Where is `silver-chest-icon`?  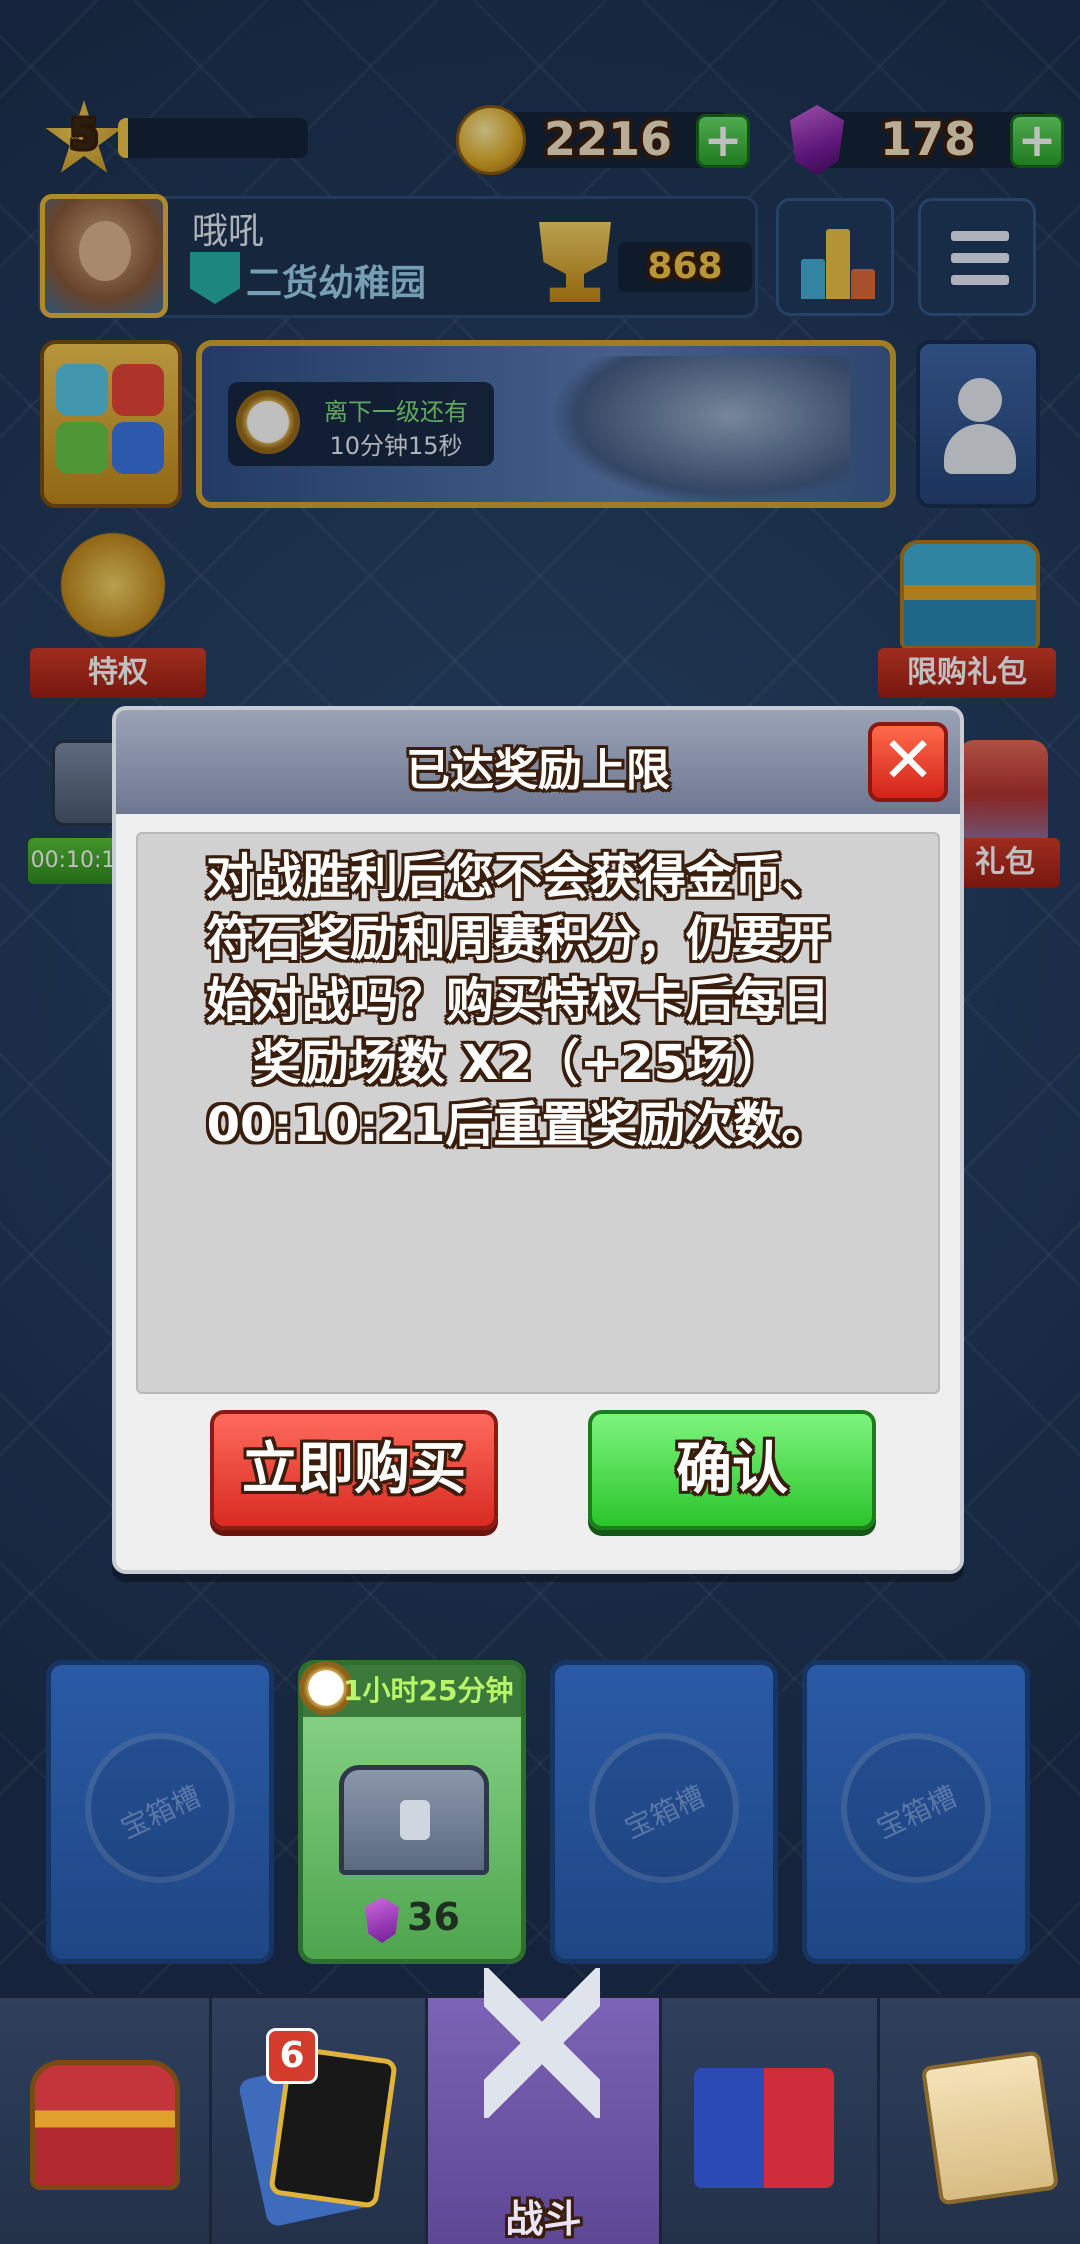 silver-chest-icon is located at coordinates (414, 1820).